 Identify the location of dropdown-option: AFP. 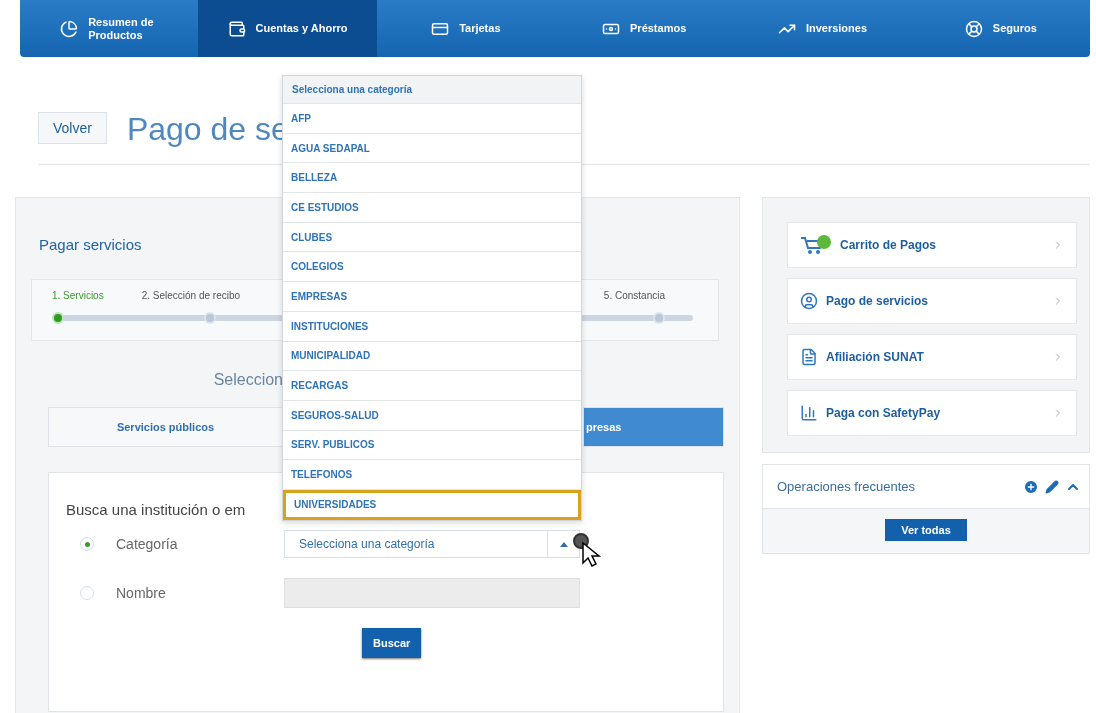
(432, 119).